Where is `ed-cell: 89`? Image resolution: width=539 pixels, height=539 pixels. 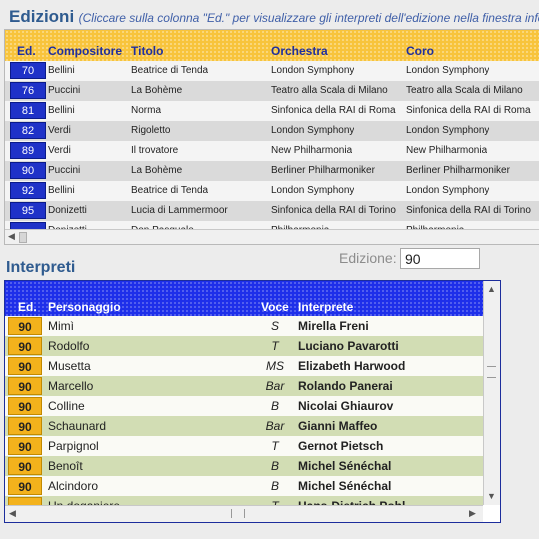 ed-cell: 89 is located at coordinates (28, 150).